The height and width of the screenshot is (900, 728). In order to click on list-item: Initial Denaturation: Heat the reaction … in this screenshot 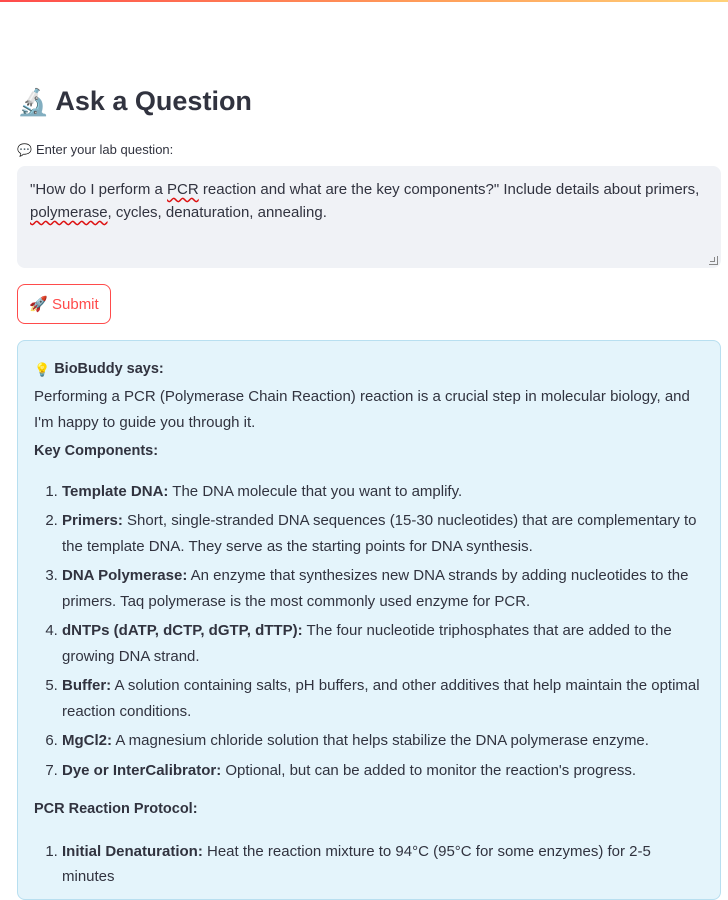, I will do `click(383, 864)`.